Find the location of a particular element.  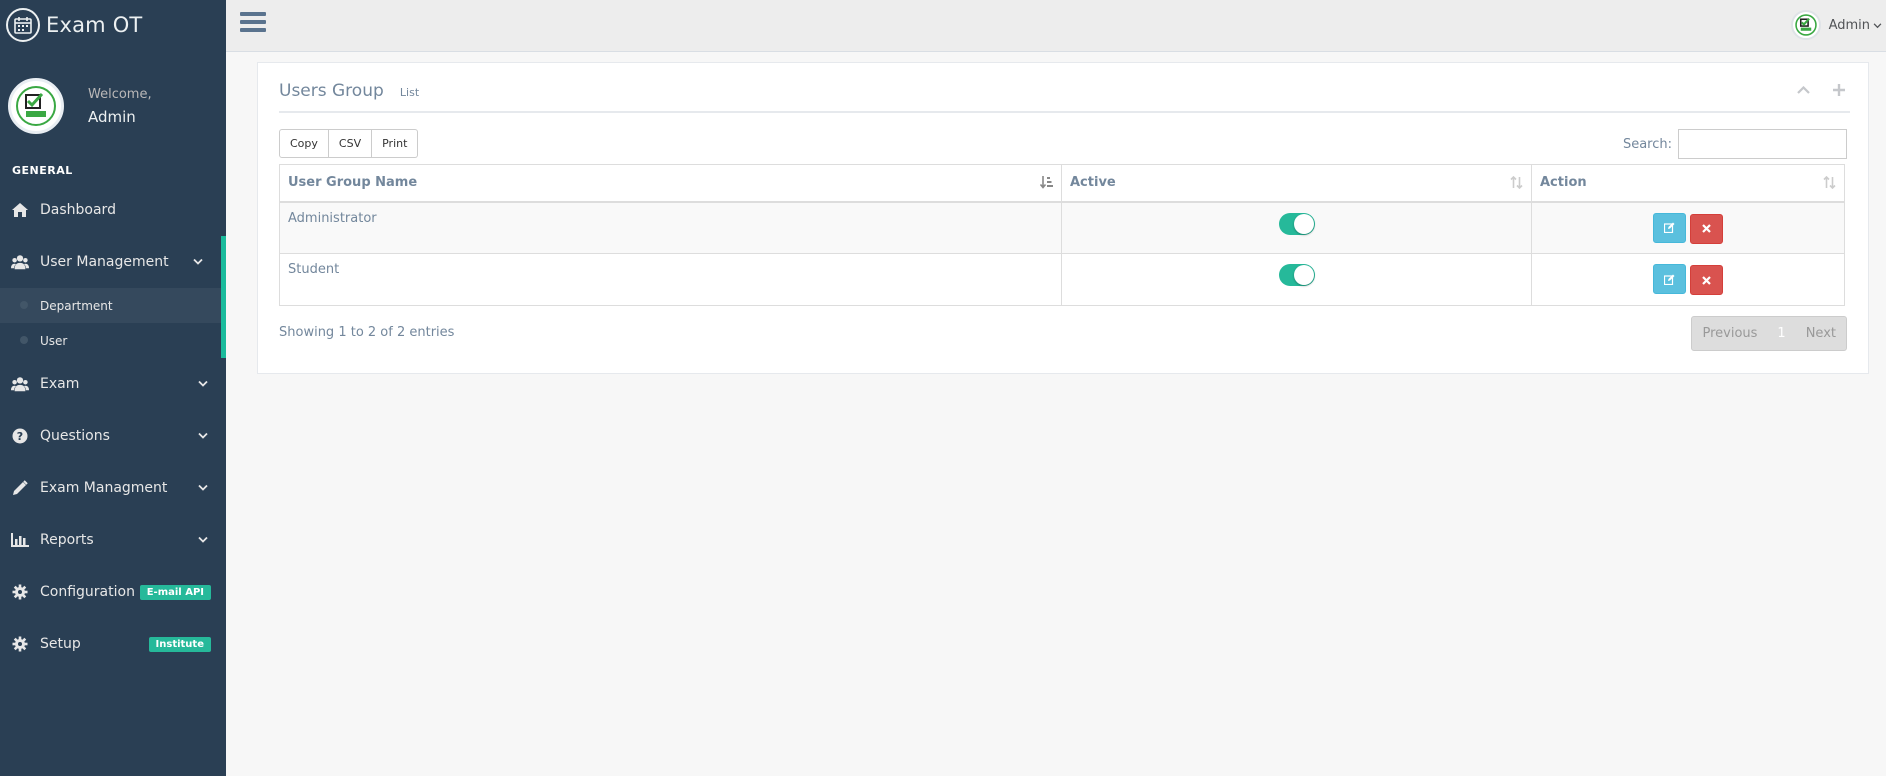

sidebar-item-label: Exam is located at coordinates (60, 384).